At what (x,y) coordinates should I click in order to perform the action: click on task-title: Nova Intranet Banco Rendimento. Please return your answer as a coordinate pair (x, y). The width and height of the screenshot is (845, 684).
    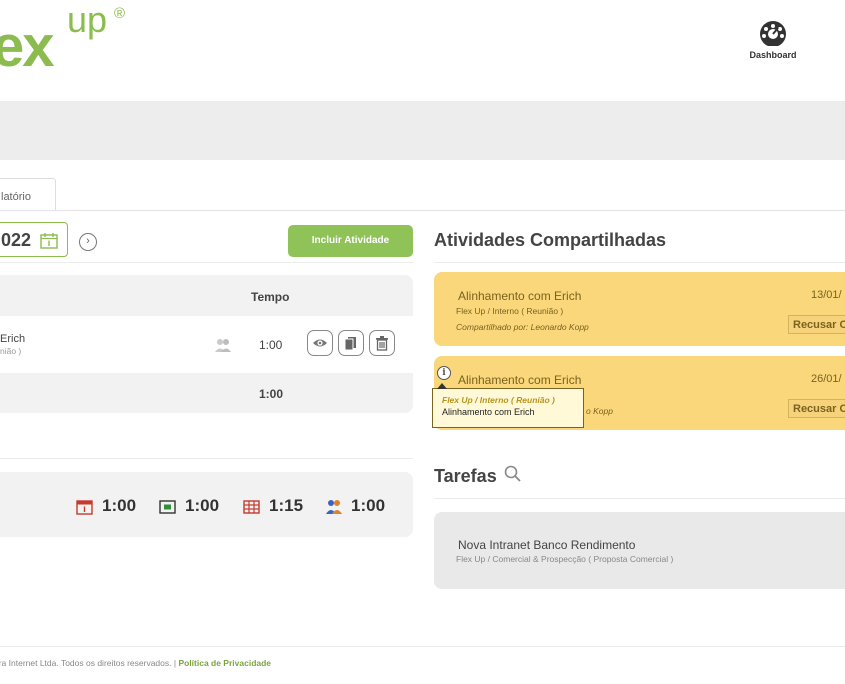
    Looking at the image, I should click on (547, 545).